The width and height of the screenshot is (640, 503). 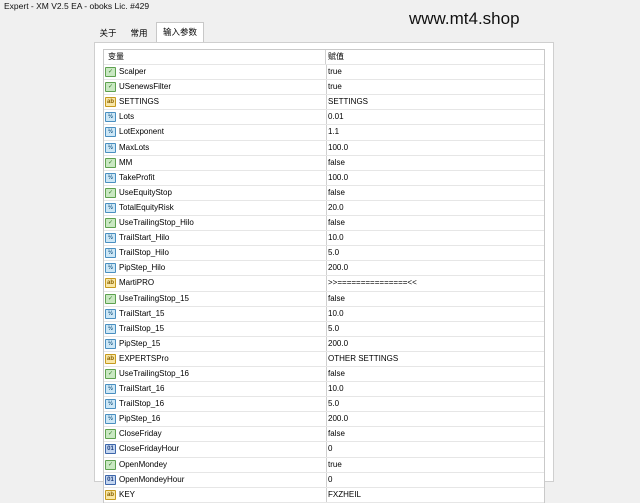 What do you see at coordinates (133, 72) in the screenshot?
I see `parameter-name: Scalper` at bounding box center [133, 72].